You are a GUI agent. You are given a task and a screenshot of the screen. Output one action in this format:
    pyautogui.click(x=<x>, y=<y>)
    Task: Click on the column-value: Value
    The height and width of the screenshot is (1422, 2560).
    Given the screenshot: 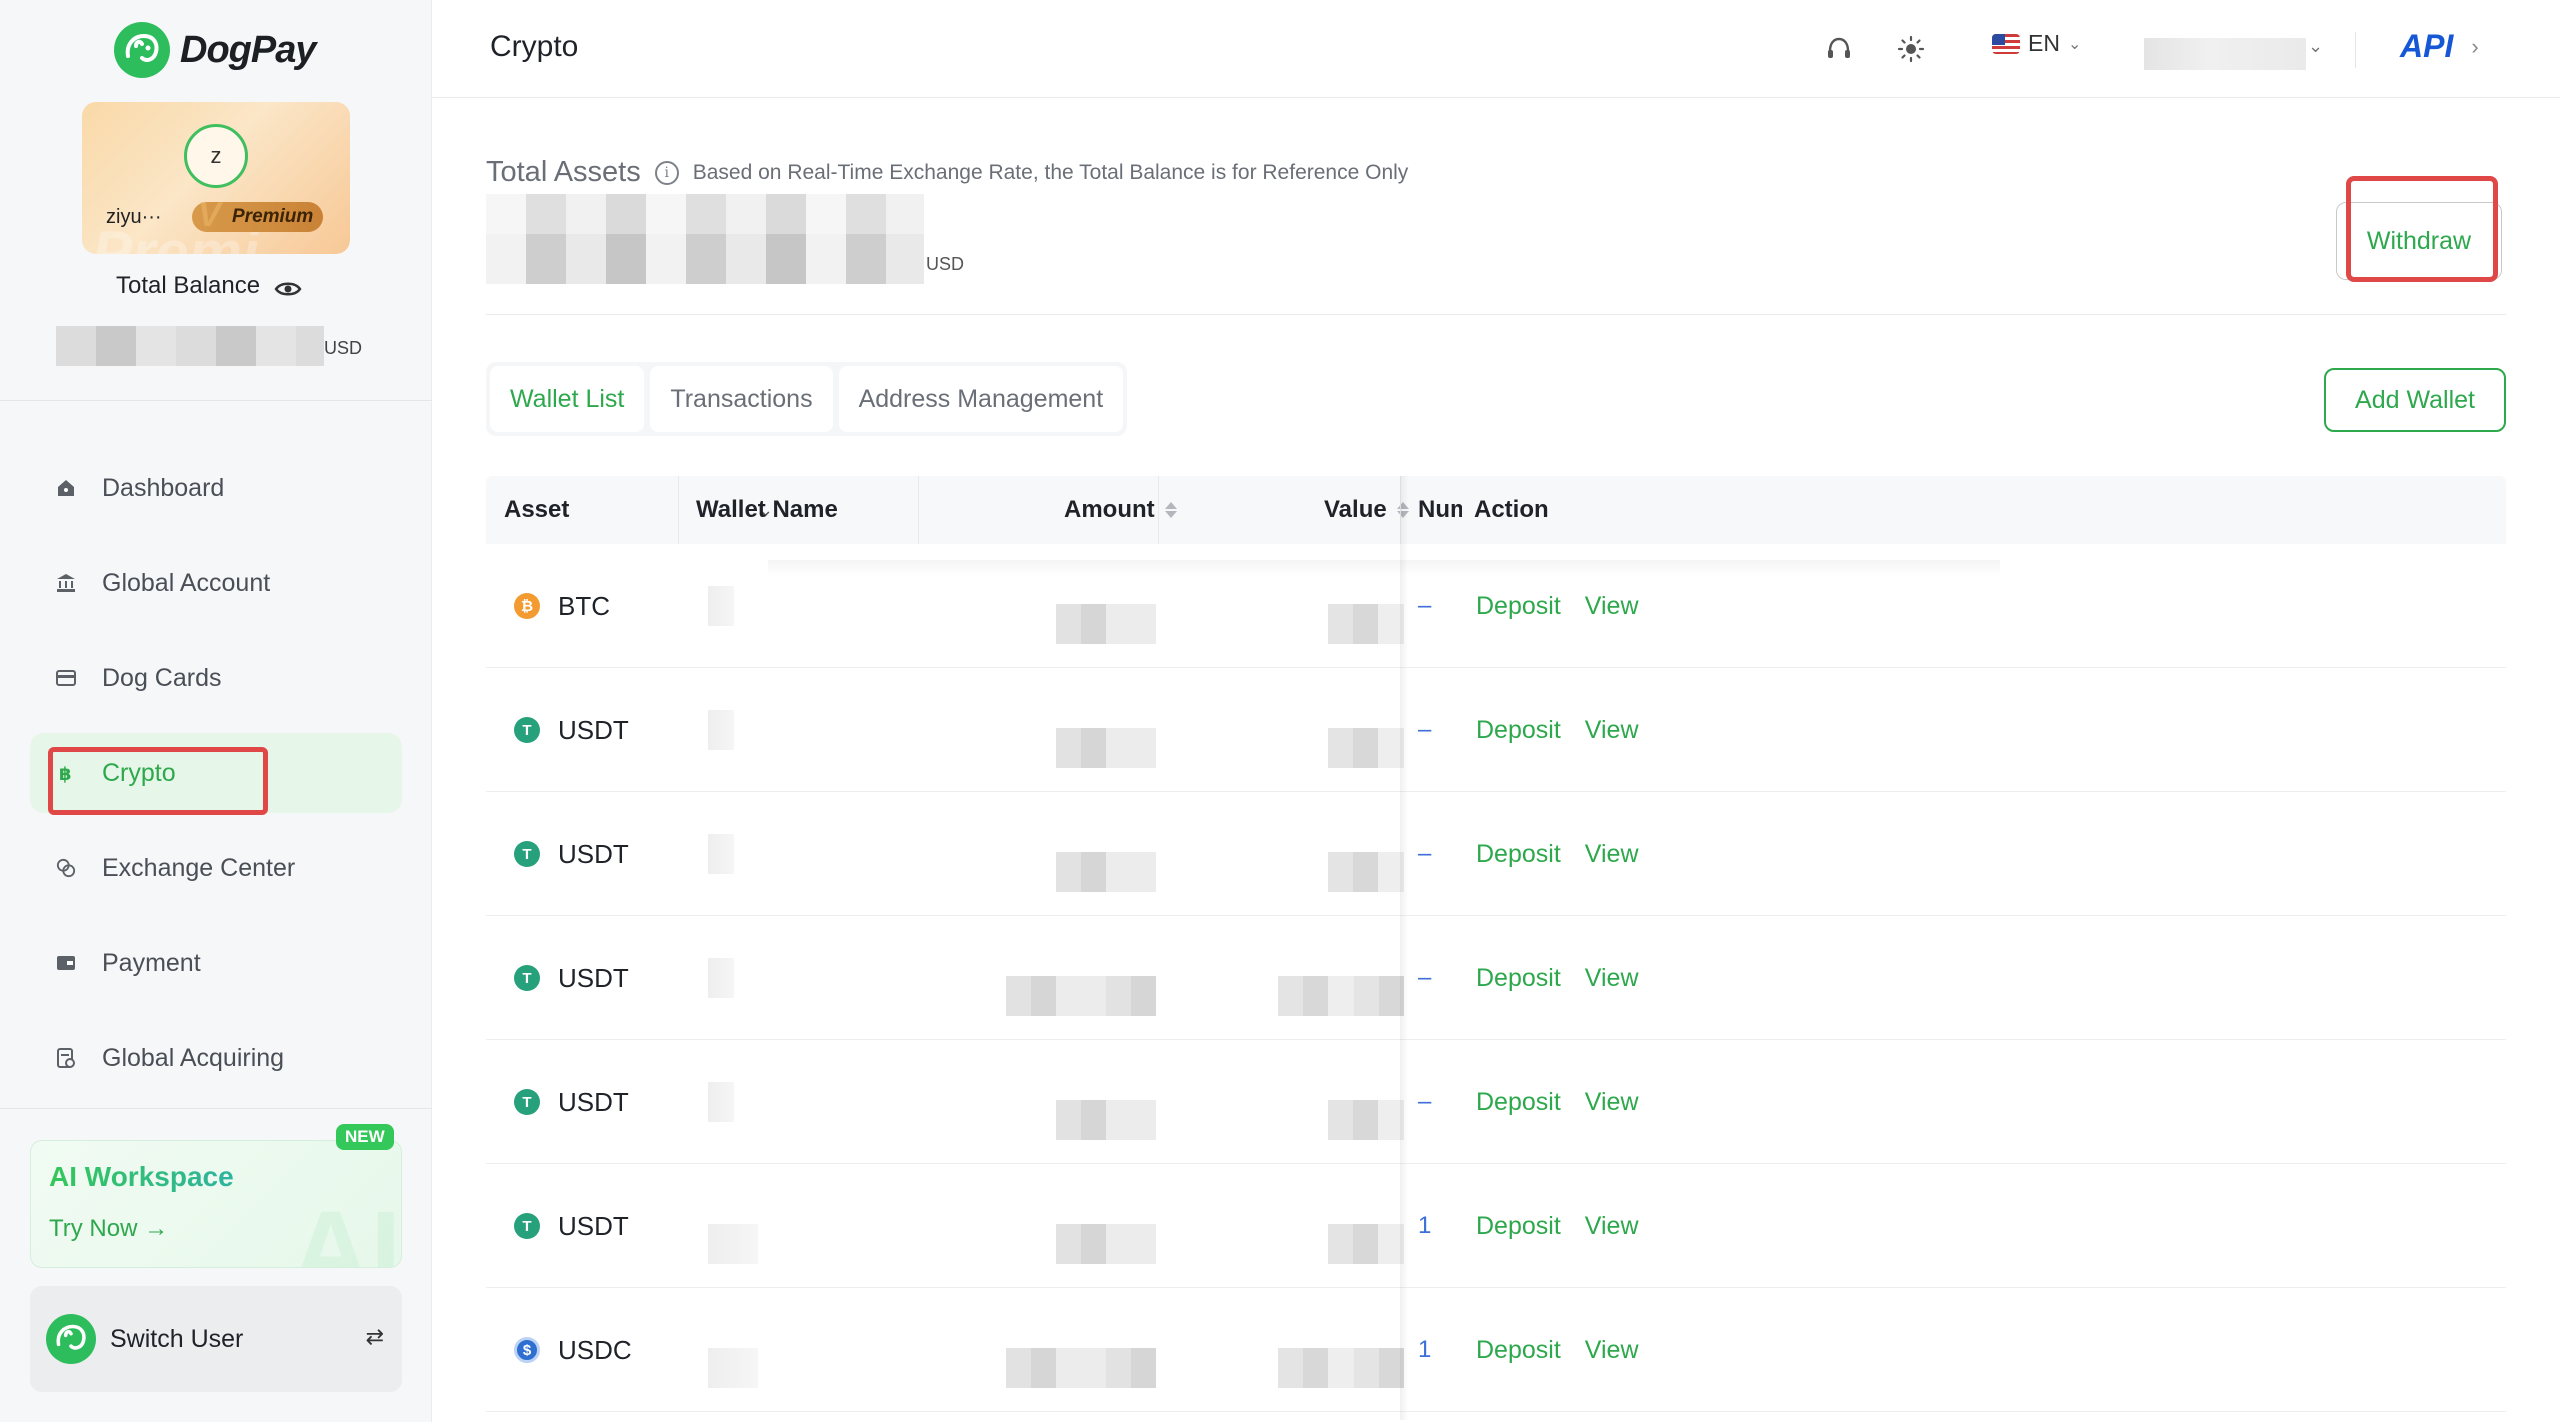 What is the action you would take?
    pyautogui.click(x=1366, y=510)
    